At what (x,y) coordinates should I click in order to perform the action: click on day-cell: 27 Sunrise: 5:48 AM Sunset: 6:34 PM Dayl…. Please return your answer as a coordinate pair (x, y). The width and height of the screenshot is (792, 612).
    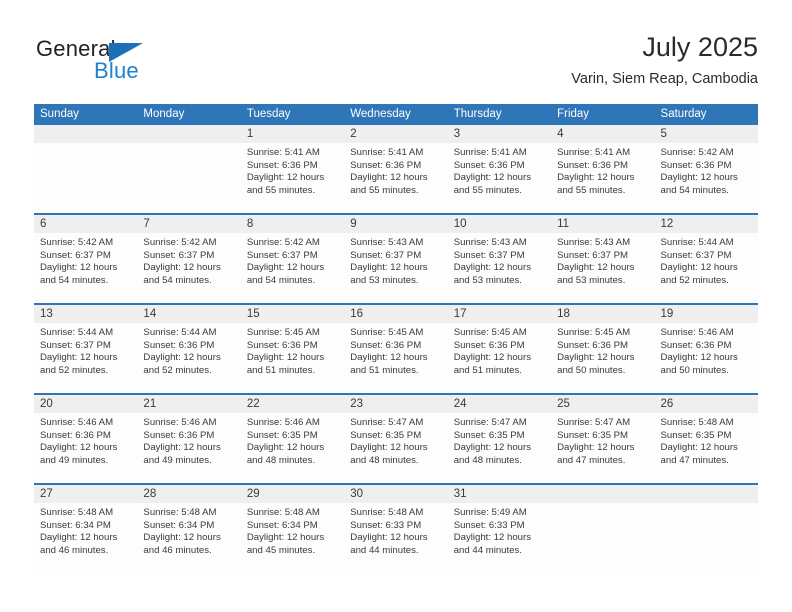
    Looking at the image, I should click on (86, 530).